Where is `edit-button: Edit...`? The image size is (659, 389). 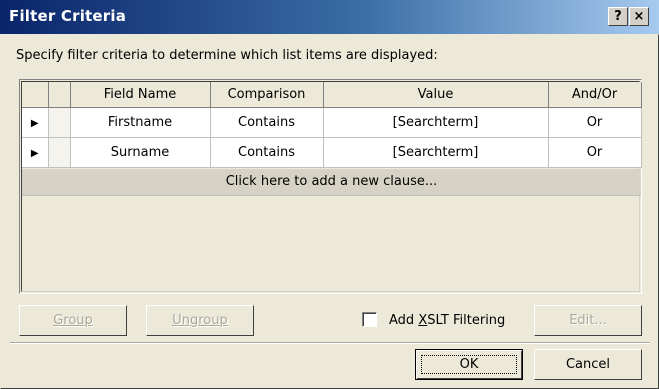
edit-button: Edit... is located at coordinates (588, 320).